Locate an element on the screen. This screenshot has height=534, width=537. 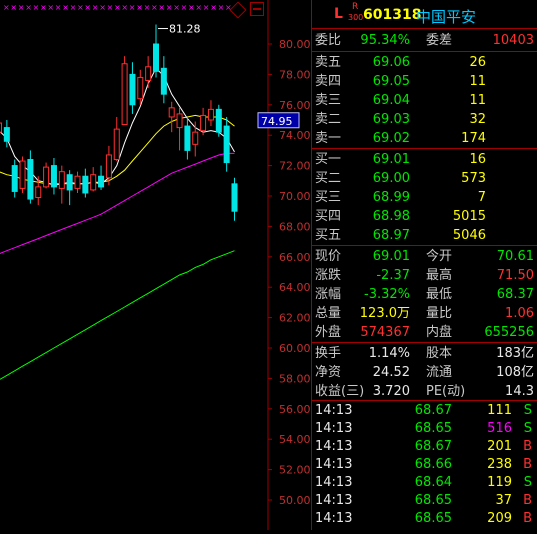
tick-price: 68.65 is located at coordinates (433, 500).